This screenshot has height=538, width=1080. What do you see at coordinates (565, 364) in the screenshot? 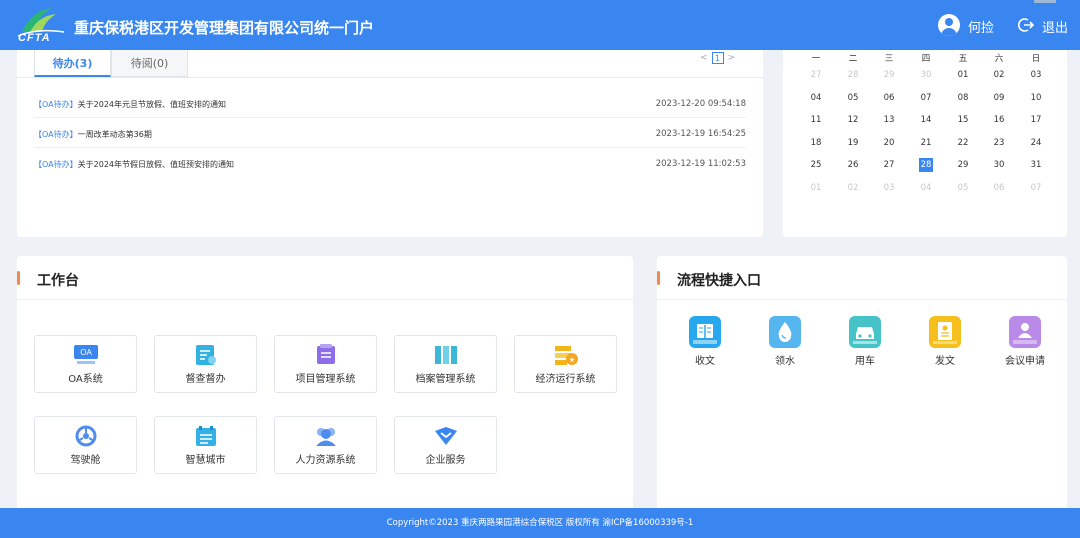
I see `app-tile: ★ 经济运行系统` at bounding box center [565, 364].